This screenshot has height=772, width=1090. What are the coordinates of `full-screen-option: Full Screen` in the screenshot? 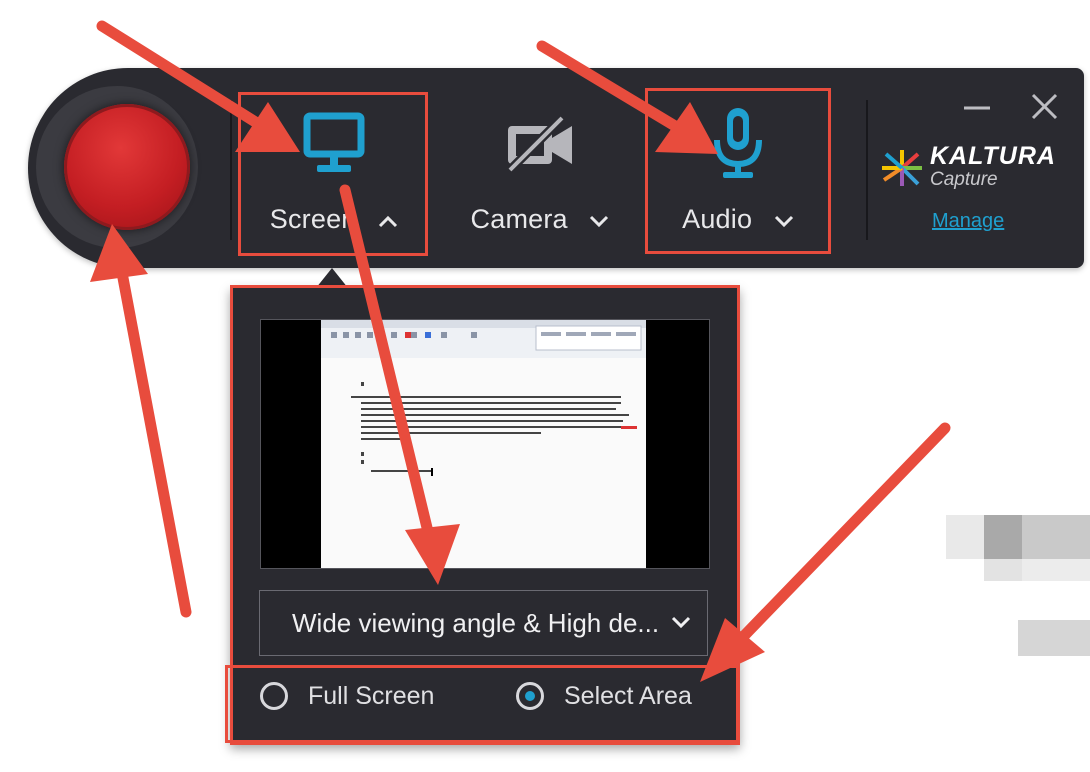 It's located at (360, 698).